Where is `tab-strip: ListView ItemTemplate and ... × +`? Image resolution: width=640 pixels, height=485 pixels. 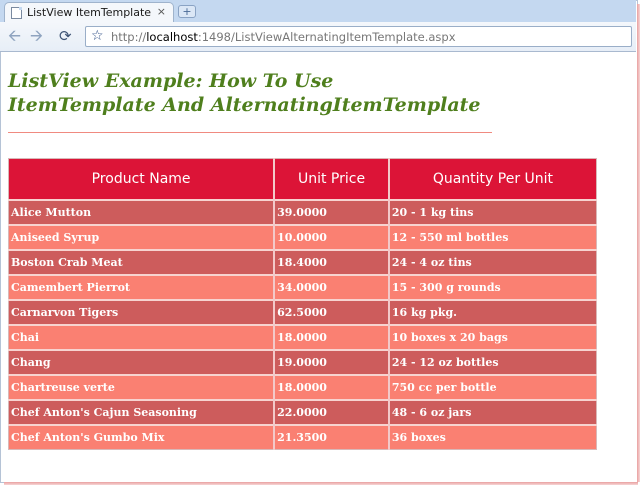 tab-strip: ListView ItemTemplate and ... × + is located at coordinates (318, 11).